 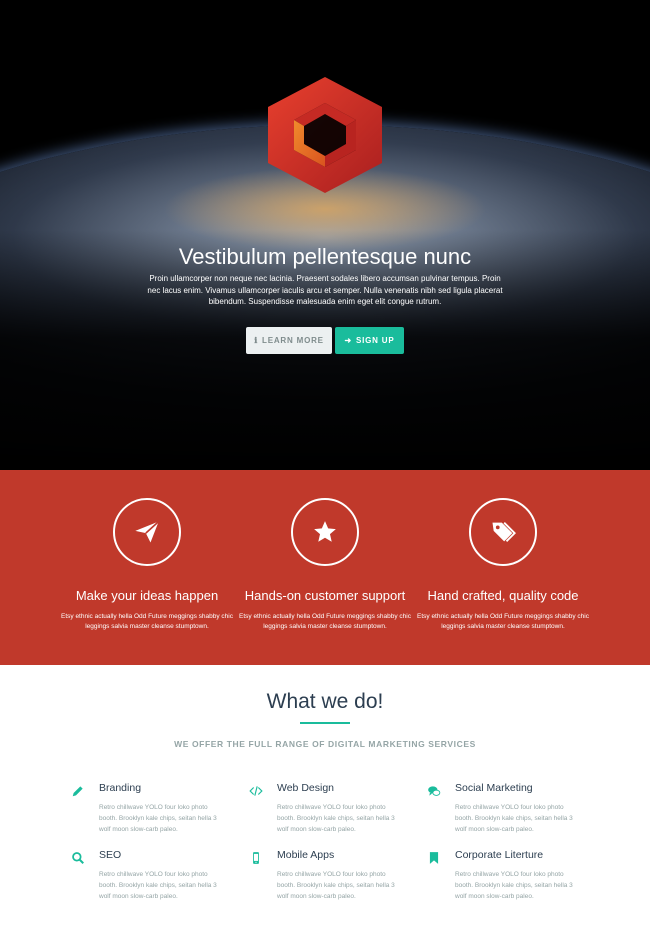 What do you see at coordinates (325, 723) in the screenshot?
I see `title-divider` at bounding box center [325, 723].